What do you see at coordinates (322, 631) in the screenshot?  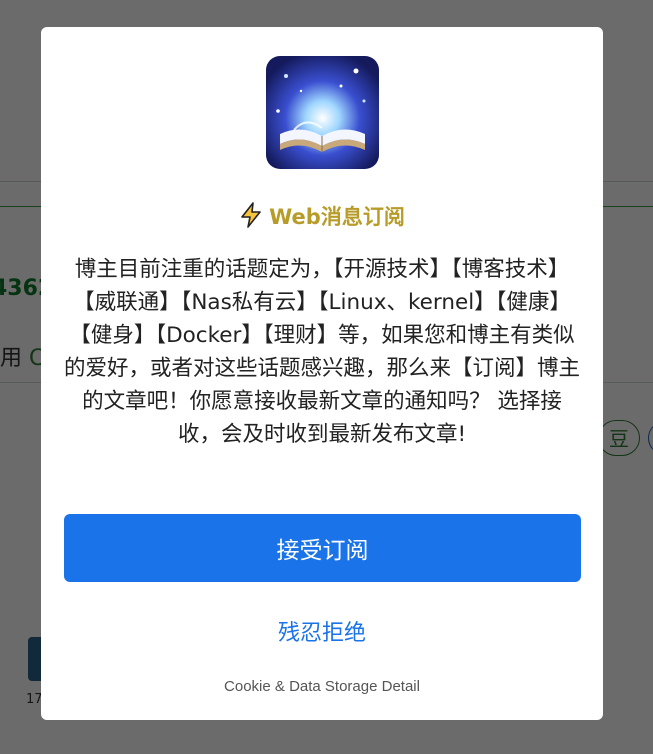 I see `decline-button: 残忍拒绝` at bounding box center [322, 631].